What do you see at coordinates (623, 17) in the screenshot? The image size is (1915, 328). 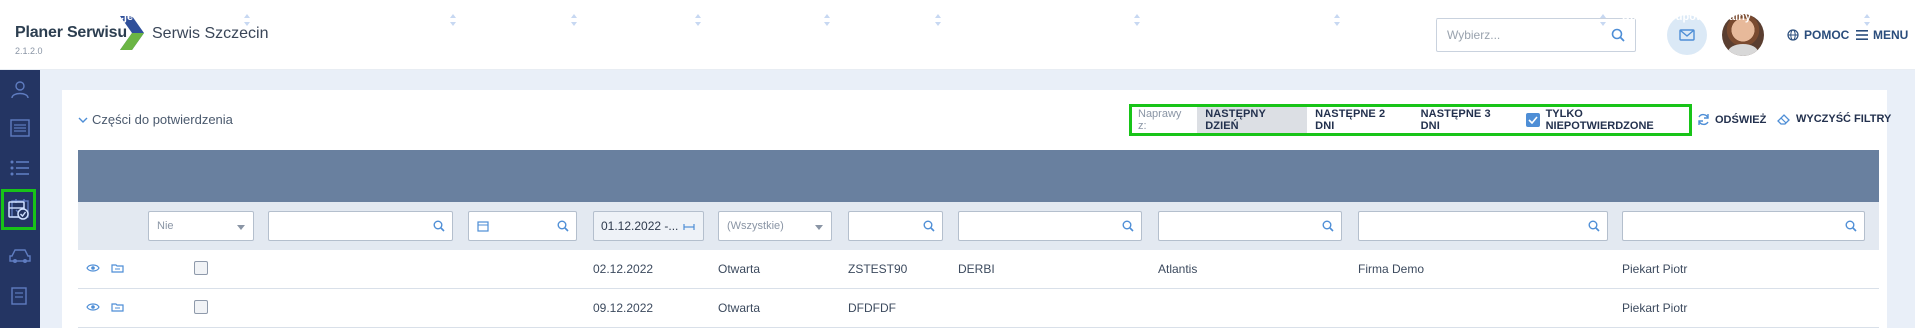 I see `col-visit-date: Data wizyty` at bounding box center [623, 17].